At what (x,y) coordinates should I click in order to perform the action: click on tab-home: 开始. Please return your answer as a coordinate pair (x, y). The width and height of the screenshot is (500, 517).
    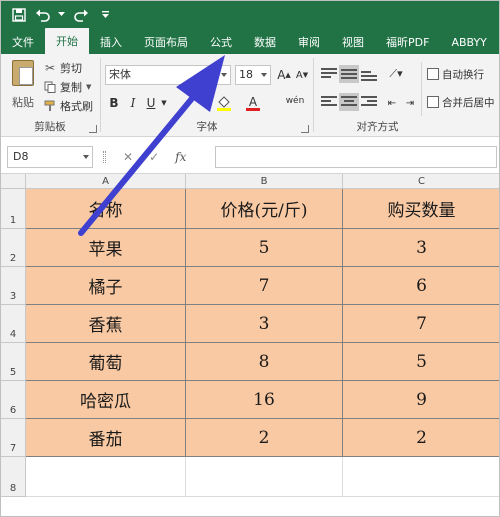
    Looking at the image, I should click on (67, 41).